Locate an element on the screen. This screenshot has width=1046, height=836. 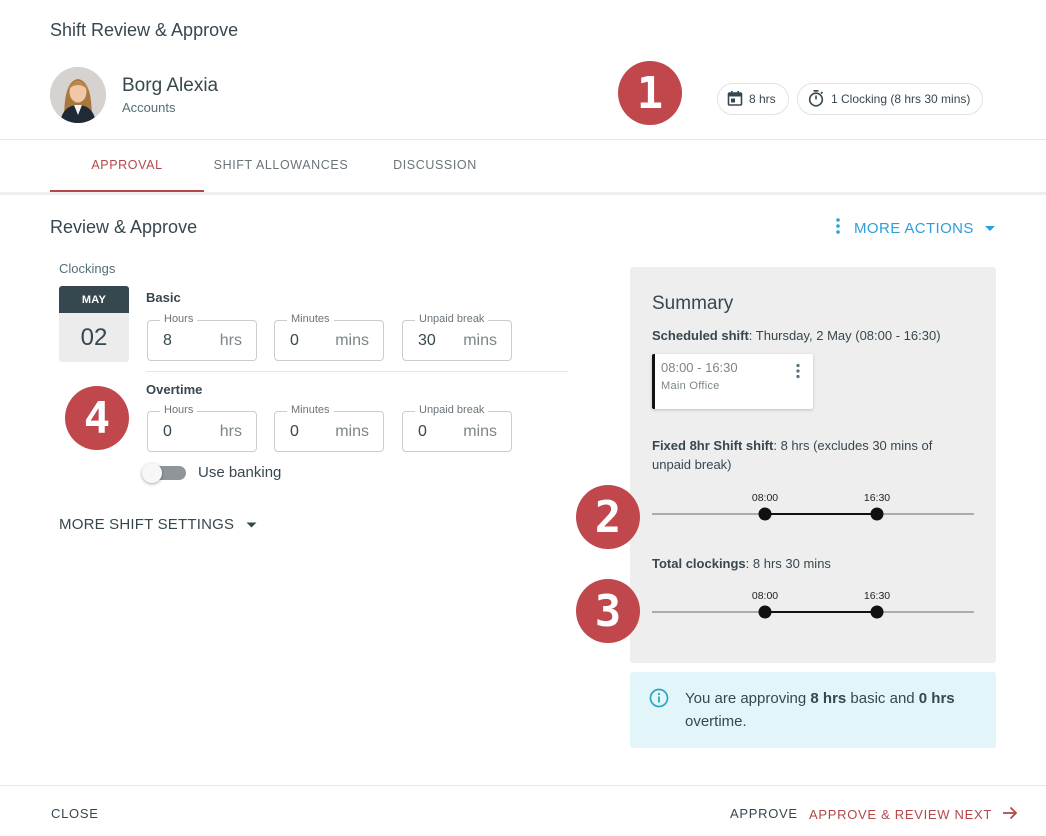
callout-marker-2: 2 is located at coordinates (608, 517).